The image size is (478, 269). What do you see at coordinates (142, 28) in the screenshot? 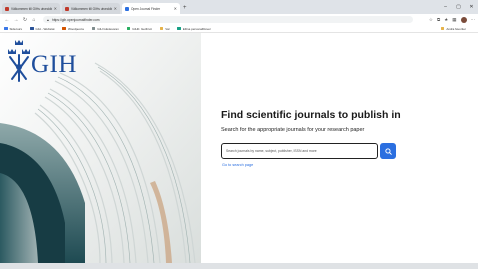
I see `bookmark-label: GIHb: GetFruit` at bounding box center [142, 28].